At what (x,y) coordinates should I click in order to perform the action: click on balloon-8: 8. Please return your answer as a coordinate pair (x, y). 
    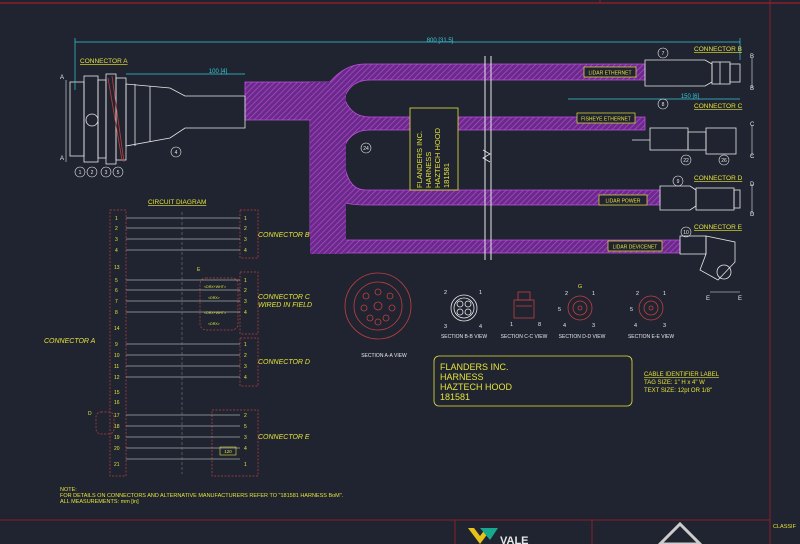
    Looking at the image, I should click on (663, 105).